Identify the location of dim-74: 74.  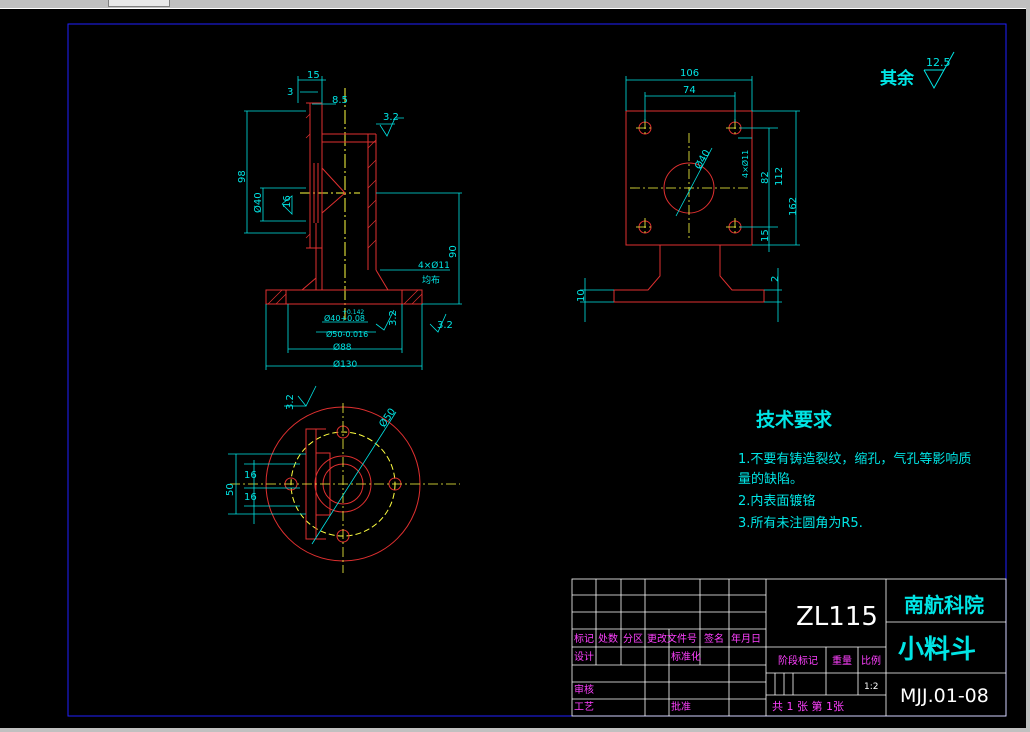
(689, 90).